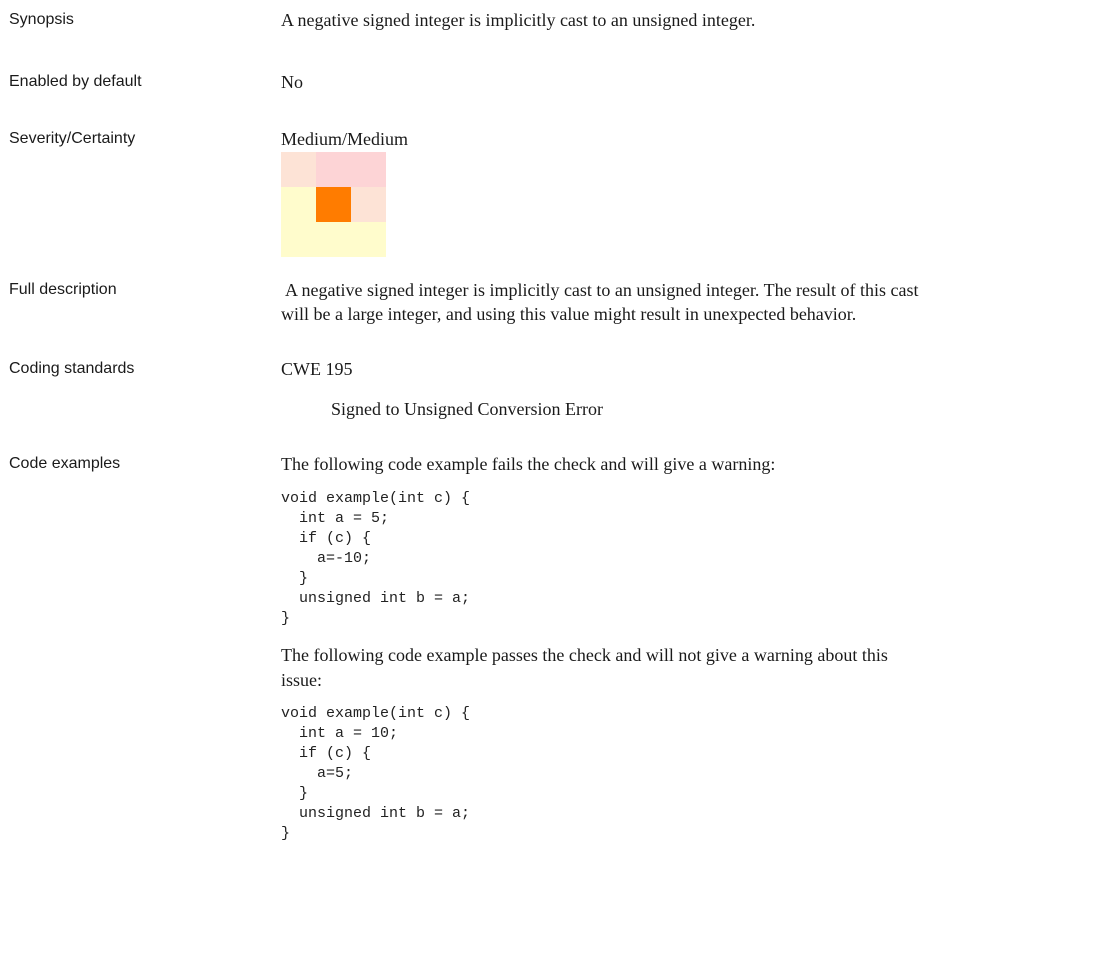 The image size is (1115, 979). I want to click on coding-standard-description: Signed to Unsigned Conversion Error, so click(467, 409).